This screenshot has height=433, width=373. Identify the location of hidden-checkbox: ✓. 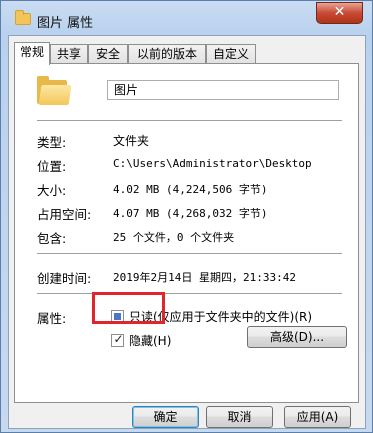
(117, 339).